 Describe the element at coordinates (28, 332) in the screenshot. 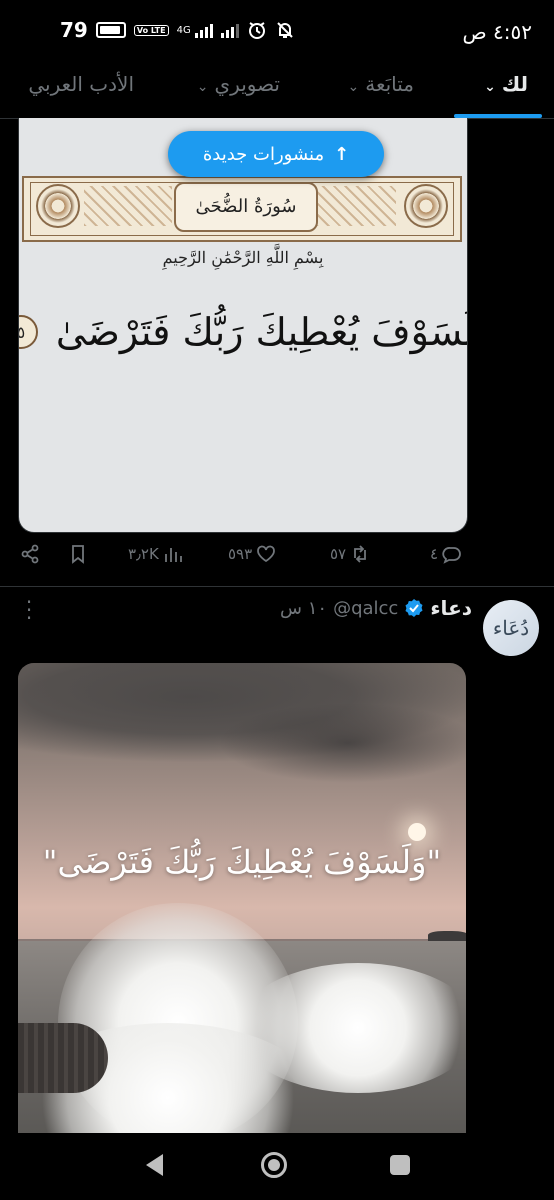

I see `ayah-number-marker: ٥` at that location.